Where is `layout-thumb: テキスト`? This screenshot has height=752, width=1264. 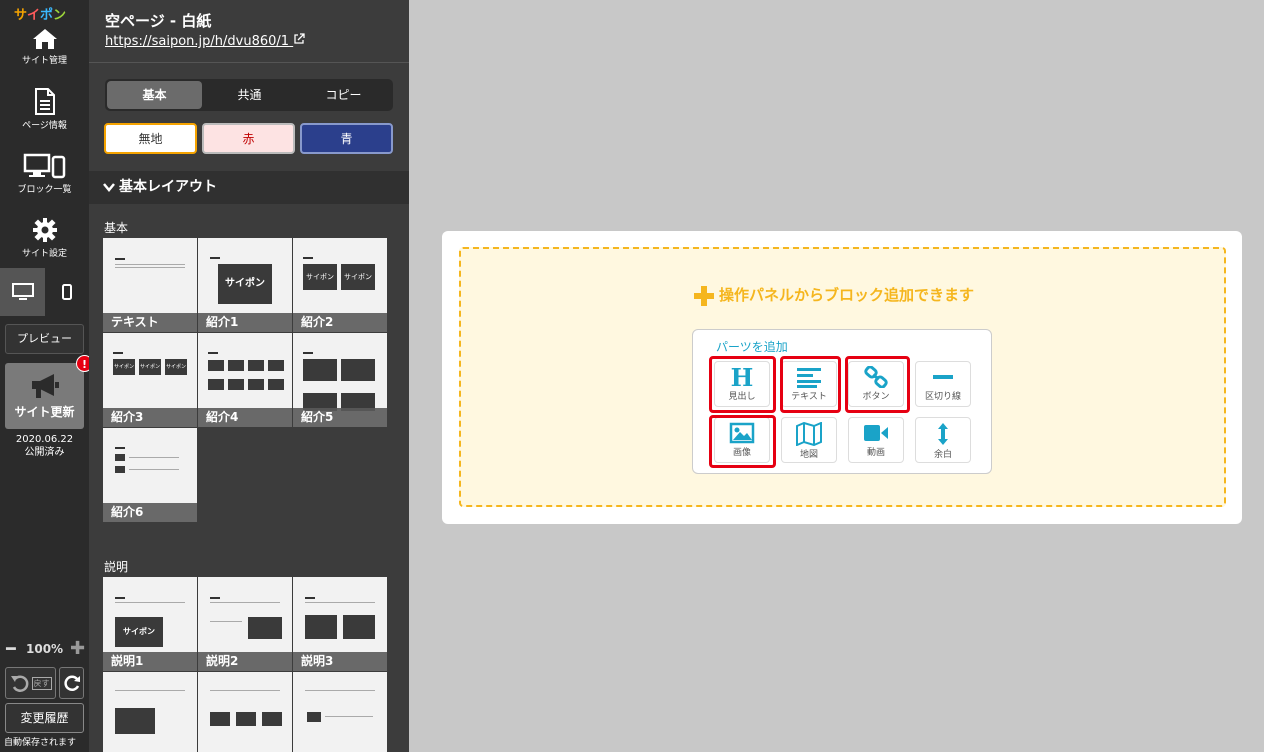 layout-thumb: テキスト is located at coordinates (150, 285).